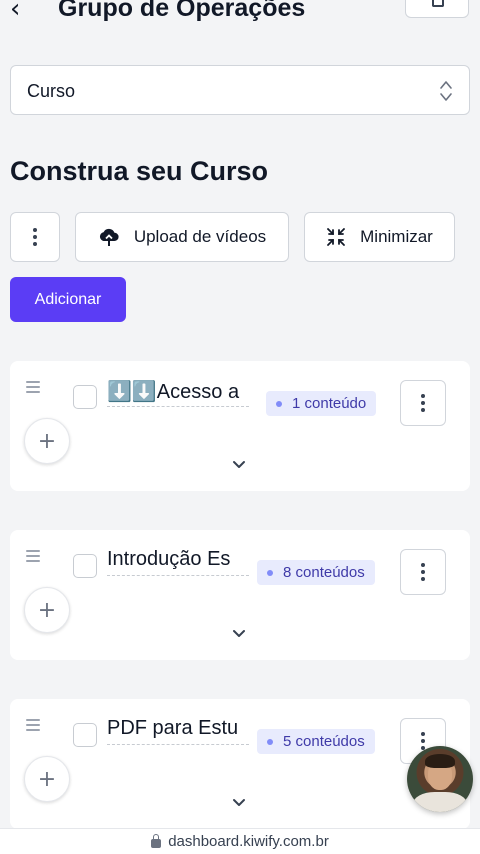 Image resolution: width=480 pixels, height=854 pixels. Describe the element at coordinates (156, 841) in the screenshot. I see `lock-icon` at that location.